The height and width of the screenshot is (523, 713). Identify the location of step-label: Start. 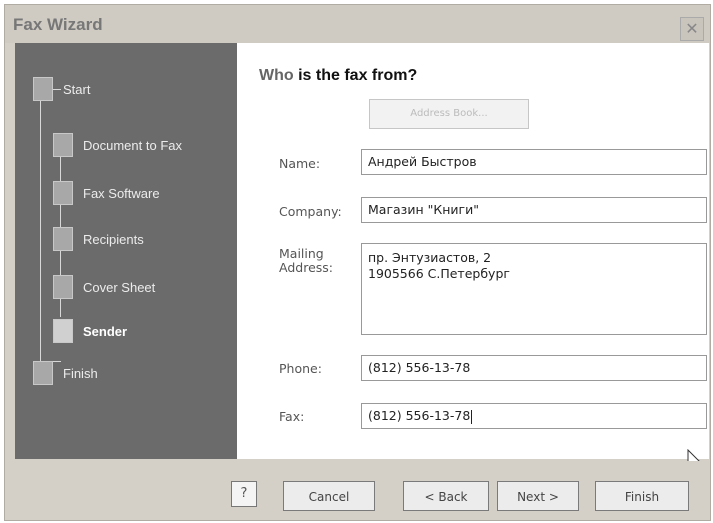
(77, 89).